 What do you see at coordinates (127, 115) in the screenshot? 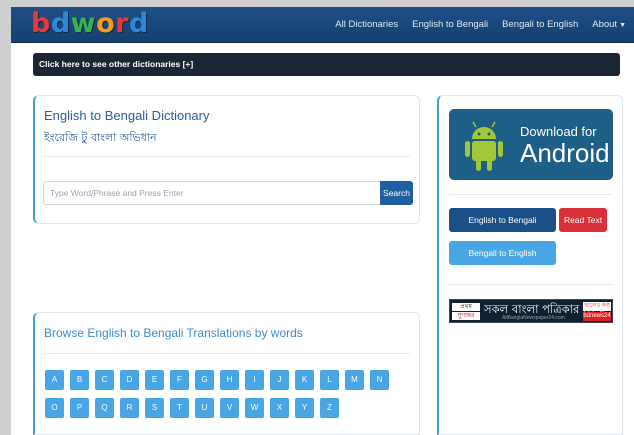
I see `dictionary-title: English to Bengali Dictionary` at bounding box center [127, 115].